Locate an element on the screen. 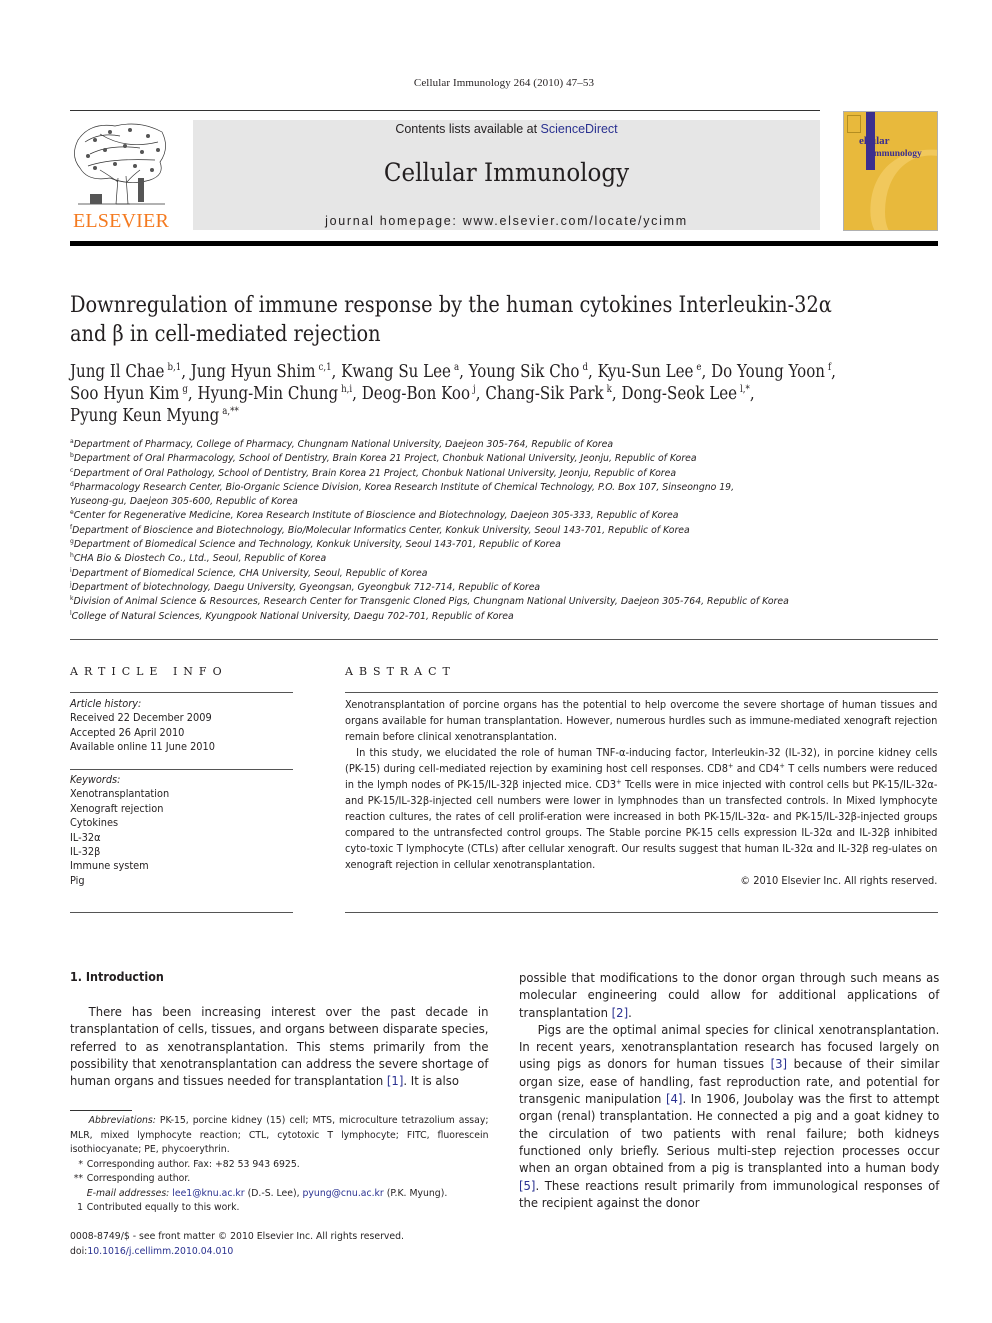 The height and width of the screenshot is (1323, 992). keyword-item: Immune system is located at coordinates (109, 866).